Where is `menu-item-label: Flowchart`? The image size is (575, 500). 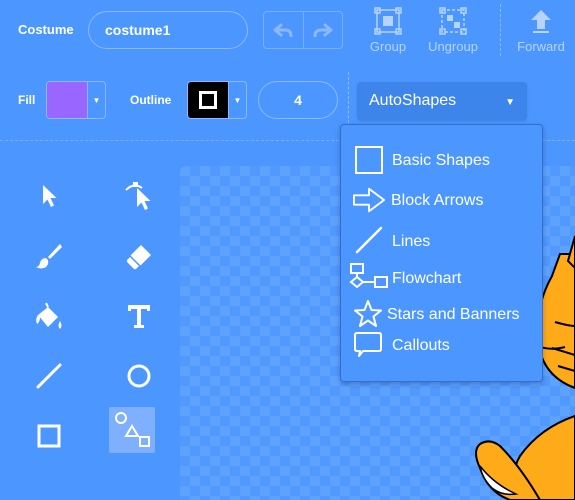
menu-item-label: Flowchart is located at coordinates (427, 278).